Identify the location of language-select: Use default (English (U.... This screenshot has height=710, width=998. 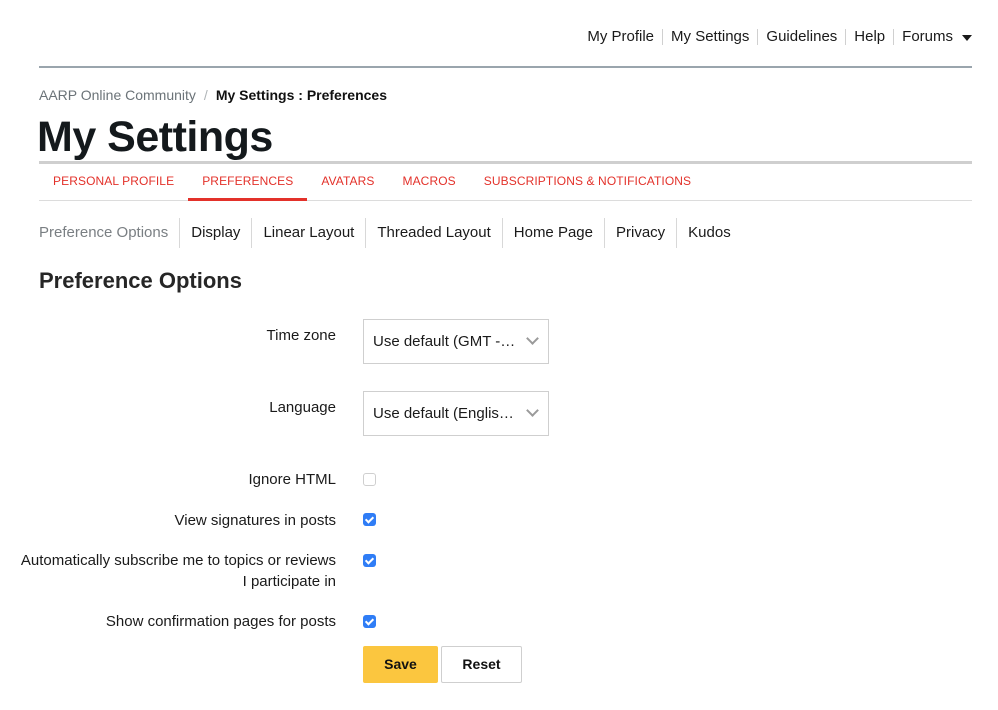
(456, 413).